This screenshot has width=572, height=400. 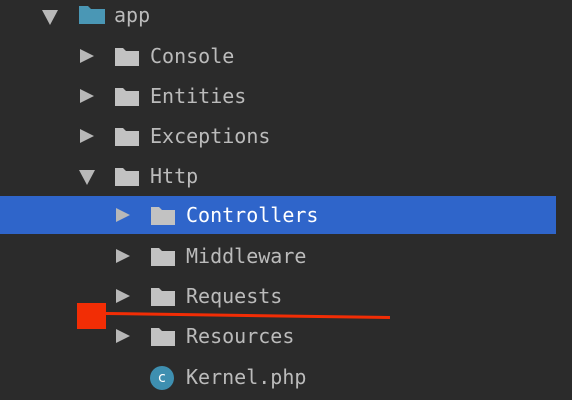 What do you see at coordinates (210, 136) in the screenshot?
I see `tree-item-label: Exceptions` at bounding box center [210, 136].